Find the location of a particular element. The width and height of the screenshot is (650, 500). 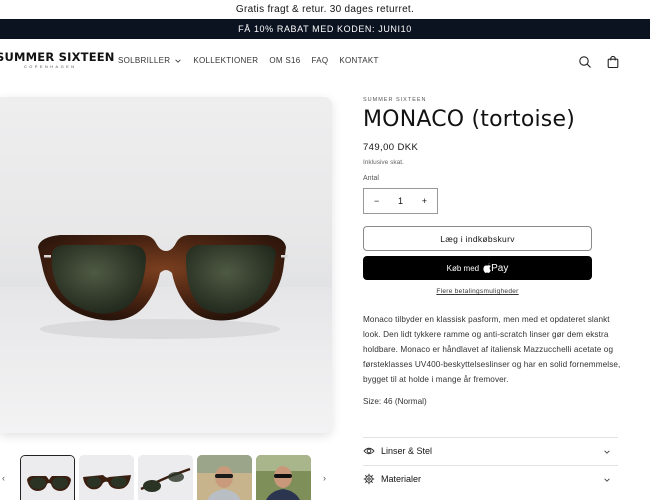

accordion-materialer: Materialer is located at coordinates (490, 478).